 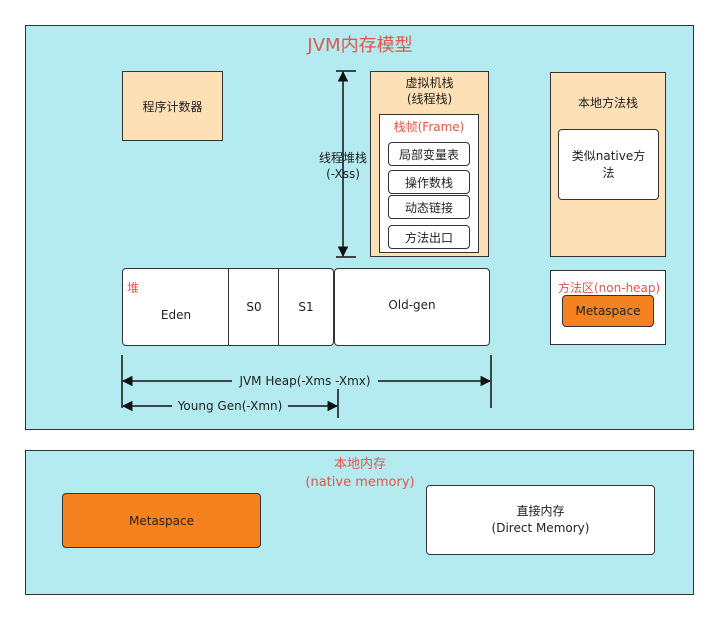 I want to click on direct-memory-line2: (Direct Memory), so click(x=540, y=528).